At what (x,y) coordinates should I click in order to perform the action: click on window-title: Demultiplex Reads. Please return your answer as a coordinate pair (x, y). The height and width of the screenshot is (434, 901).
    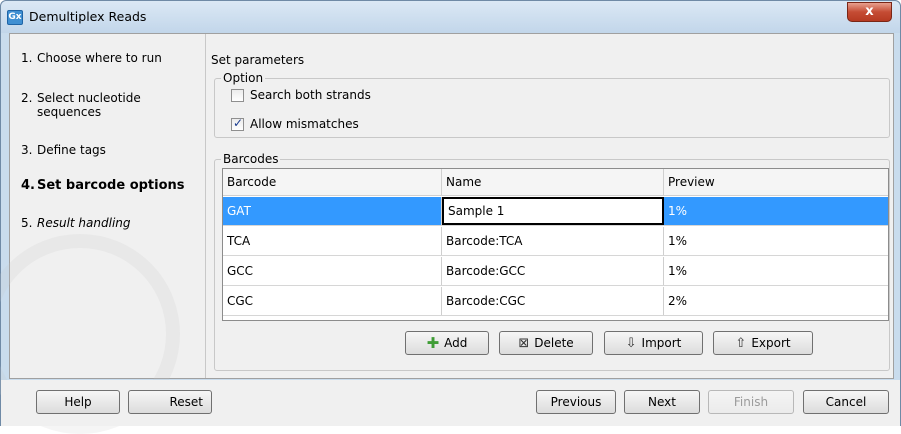
    Looking at the image, I should click on (88, 16).